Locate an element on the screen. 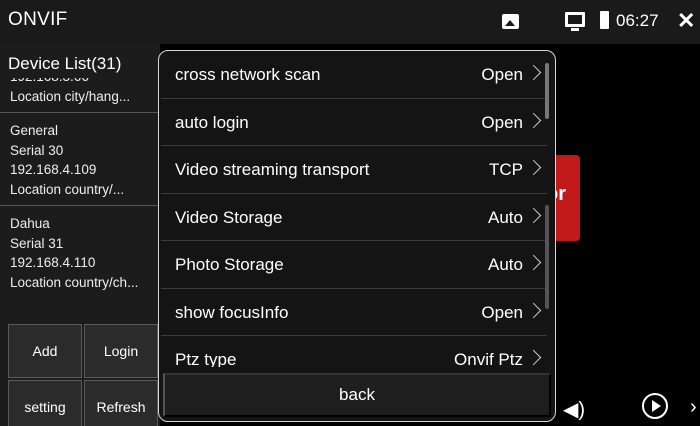  add-button: Add is located at coordinates (45, 351).